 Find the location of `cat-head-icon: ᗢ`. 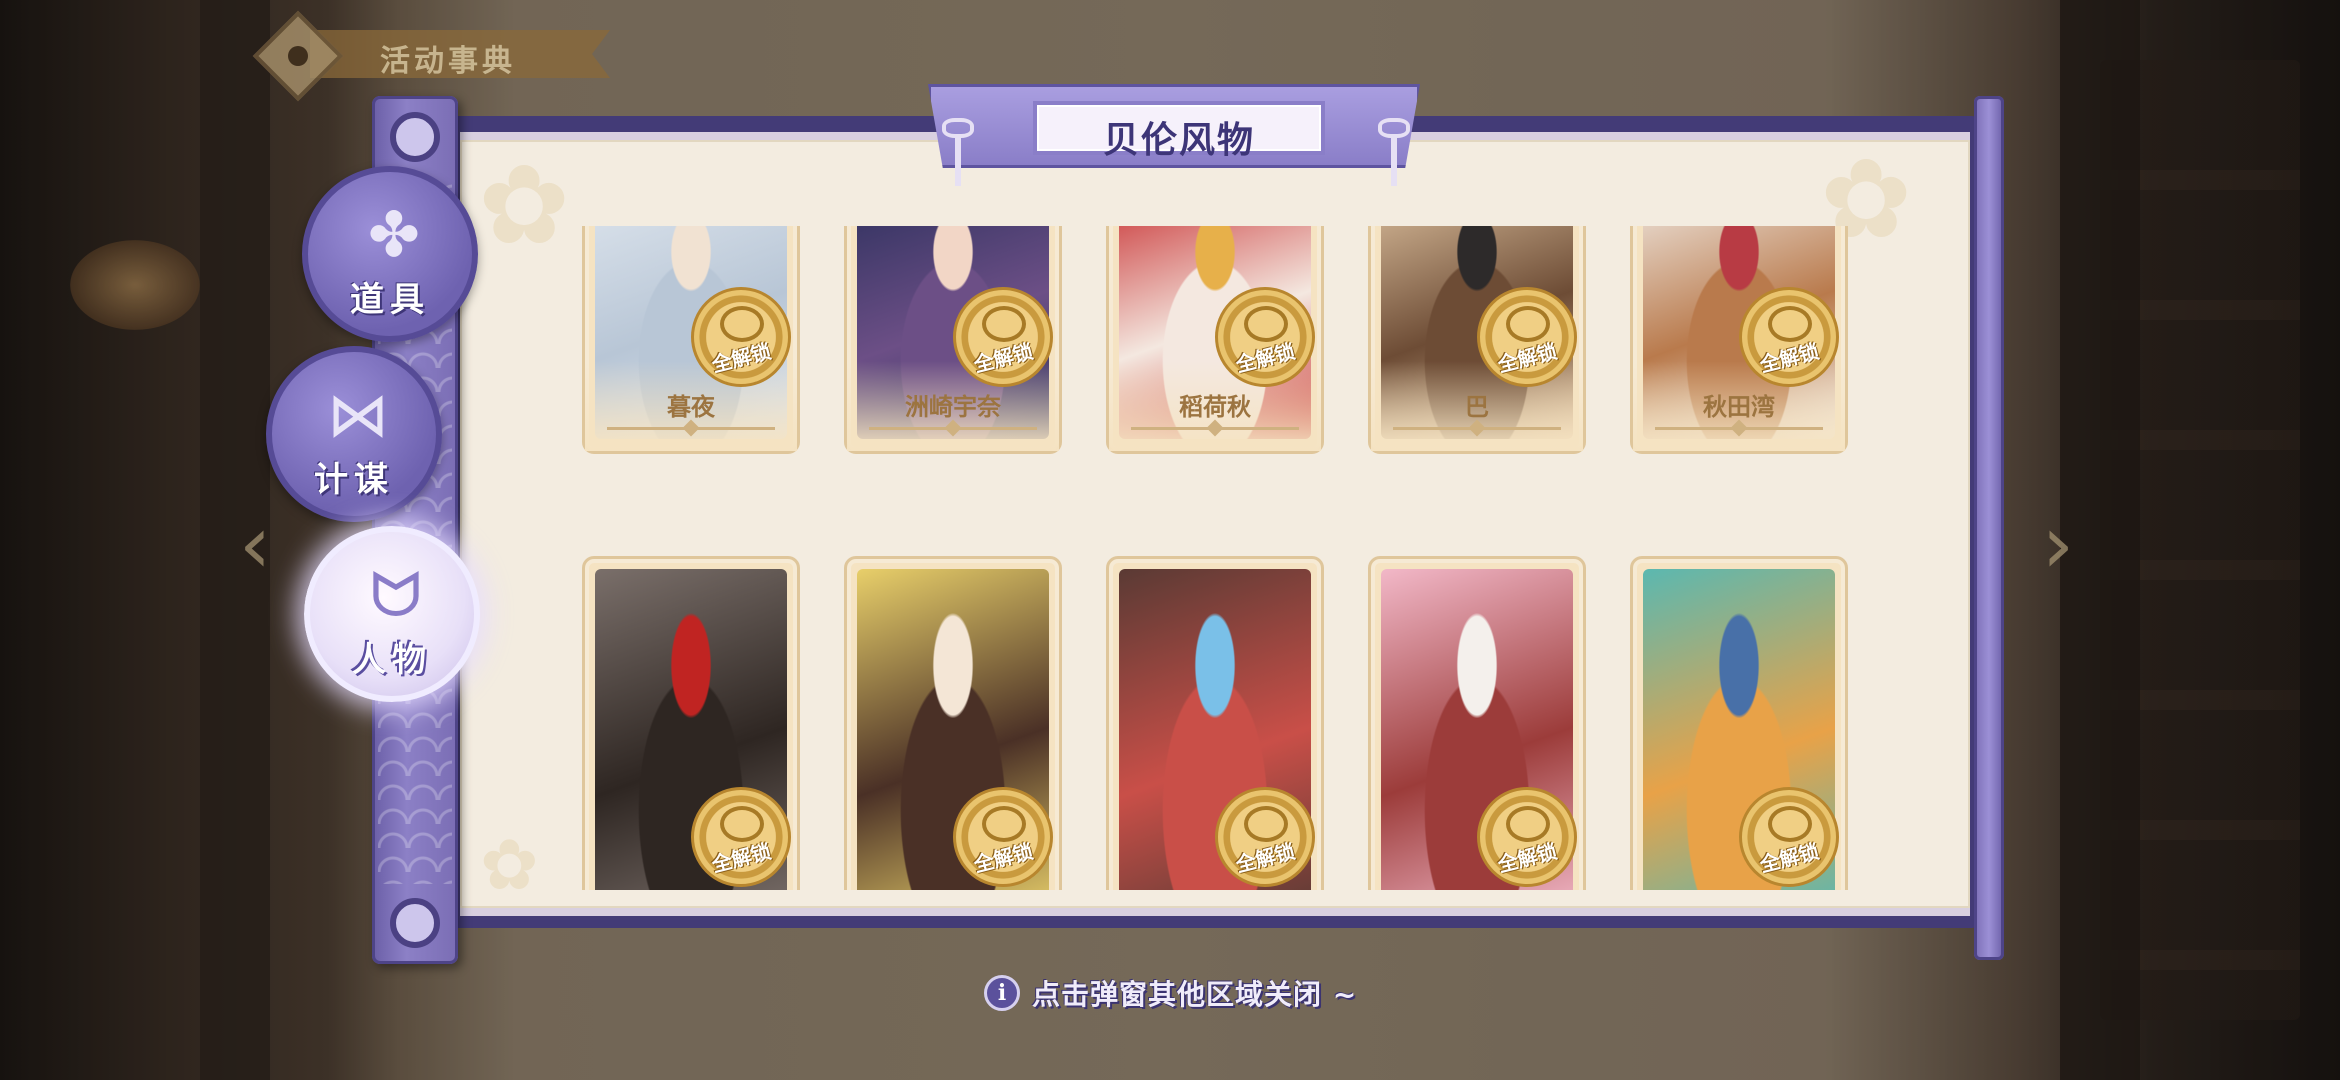

cat-head-icon: ᗢ is located at coordinates (396, 594).